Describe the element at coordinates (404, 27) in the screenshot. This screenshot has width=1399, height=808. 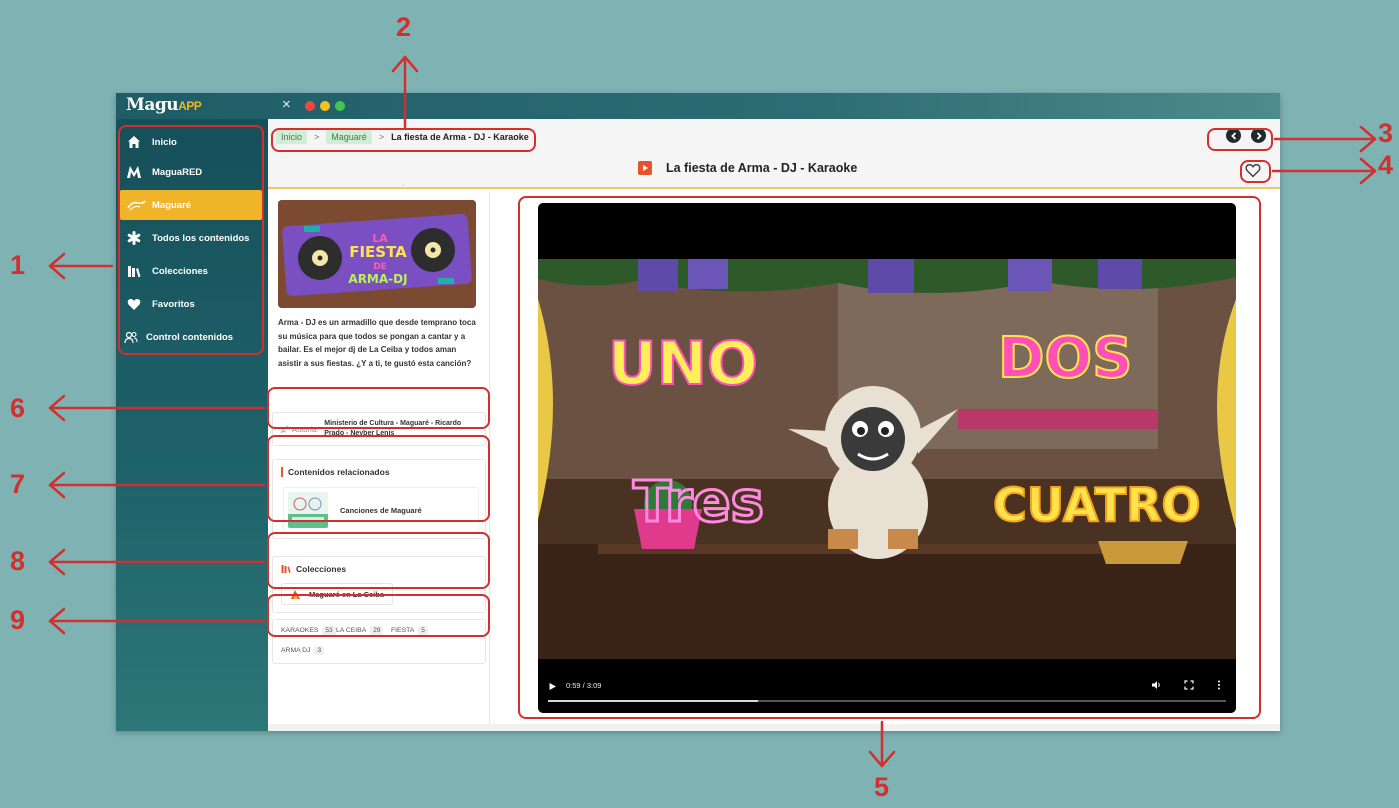
I see `annotation-number: 2` at that location.